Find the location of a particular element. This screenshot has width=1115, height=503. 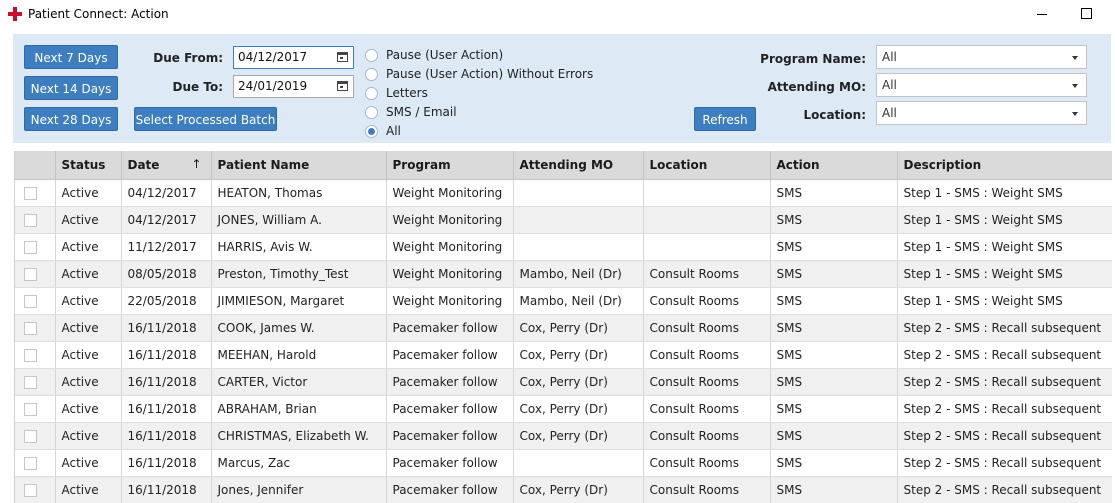

next-7-days-button: Next 7 Days is located at coordinates (71, 57).